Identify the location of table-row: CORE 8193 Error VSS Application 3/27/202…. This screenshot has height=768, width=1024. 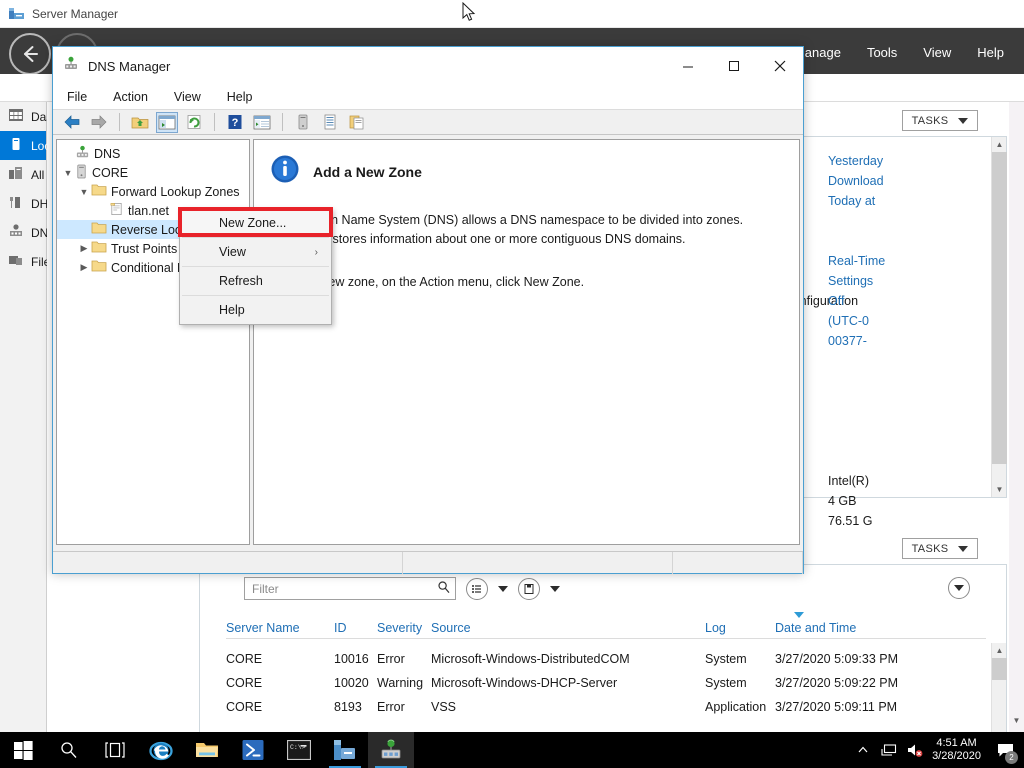
(606, 707).